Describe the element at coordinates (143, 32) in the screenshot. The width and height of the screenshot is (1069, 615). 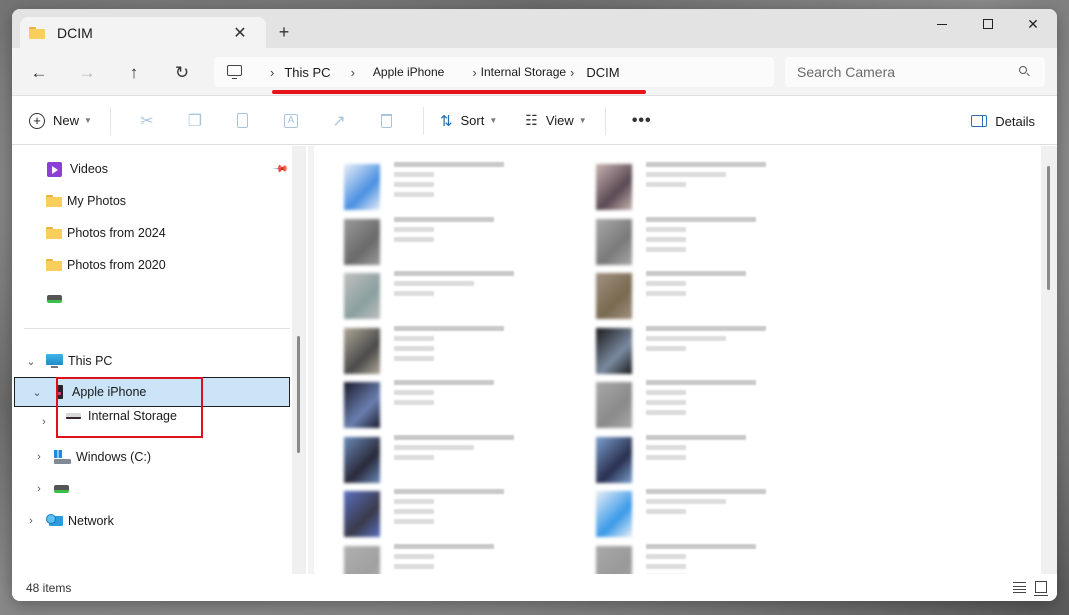
I see `tab-dcim: DCIM ✕` at that location.